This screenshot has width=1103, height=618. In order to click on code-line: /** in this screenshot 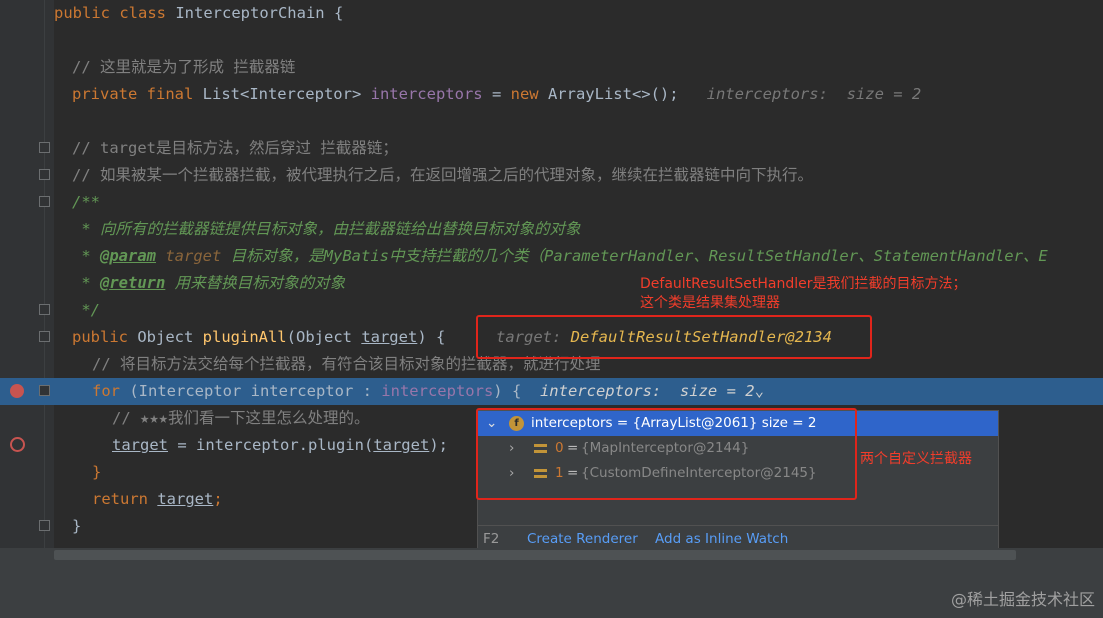, I will do `click(86, 202)`.